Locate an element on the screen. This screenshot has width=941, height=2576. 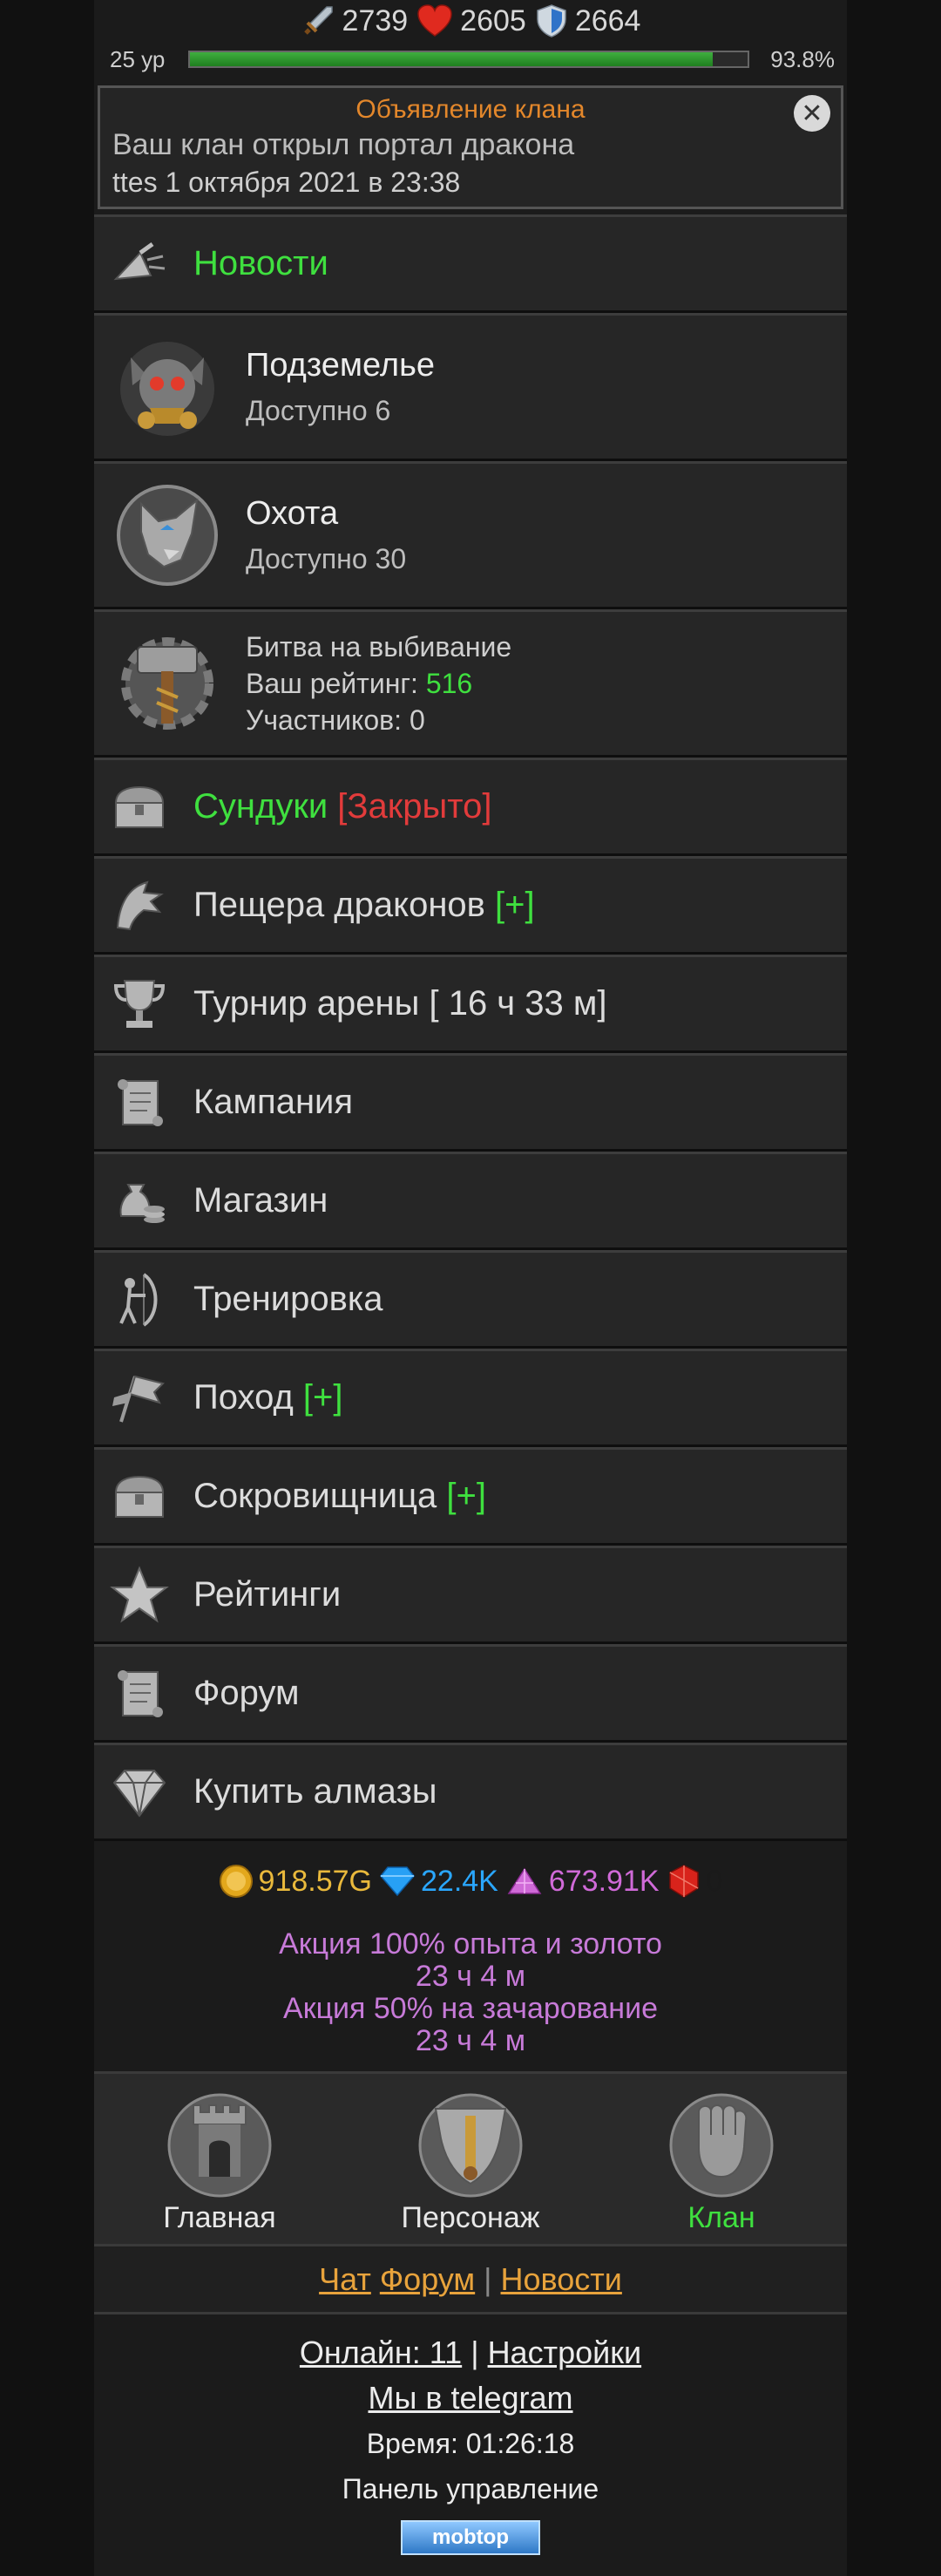
dungeon-info: Подземелье Доступно 6 is located at coordinates (340, 387).